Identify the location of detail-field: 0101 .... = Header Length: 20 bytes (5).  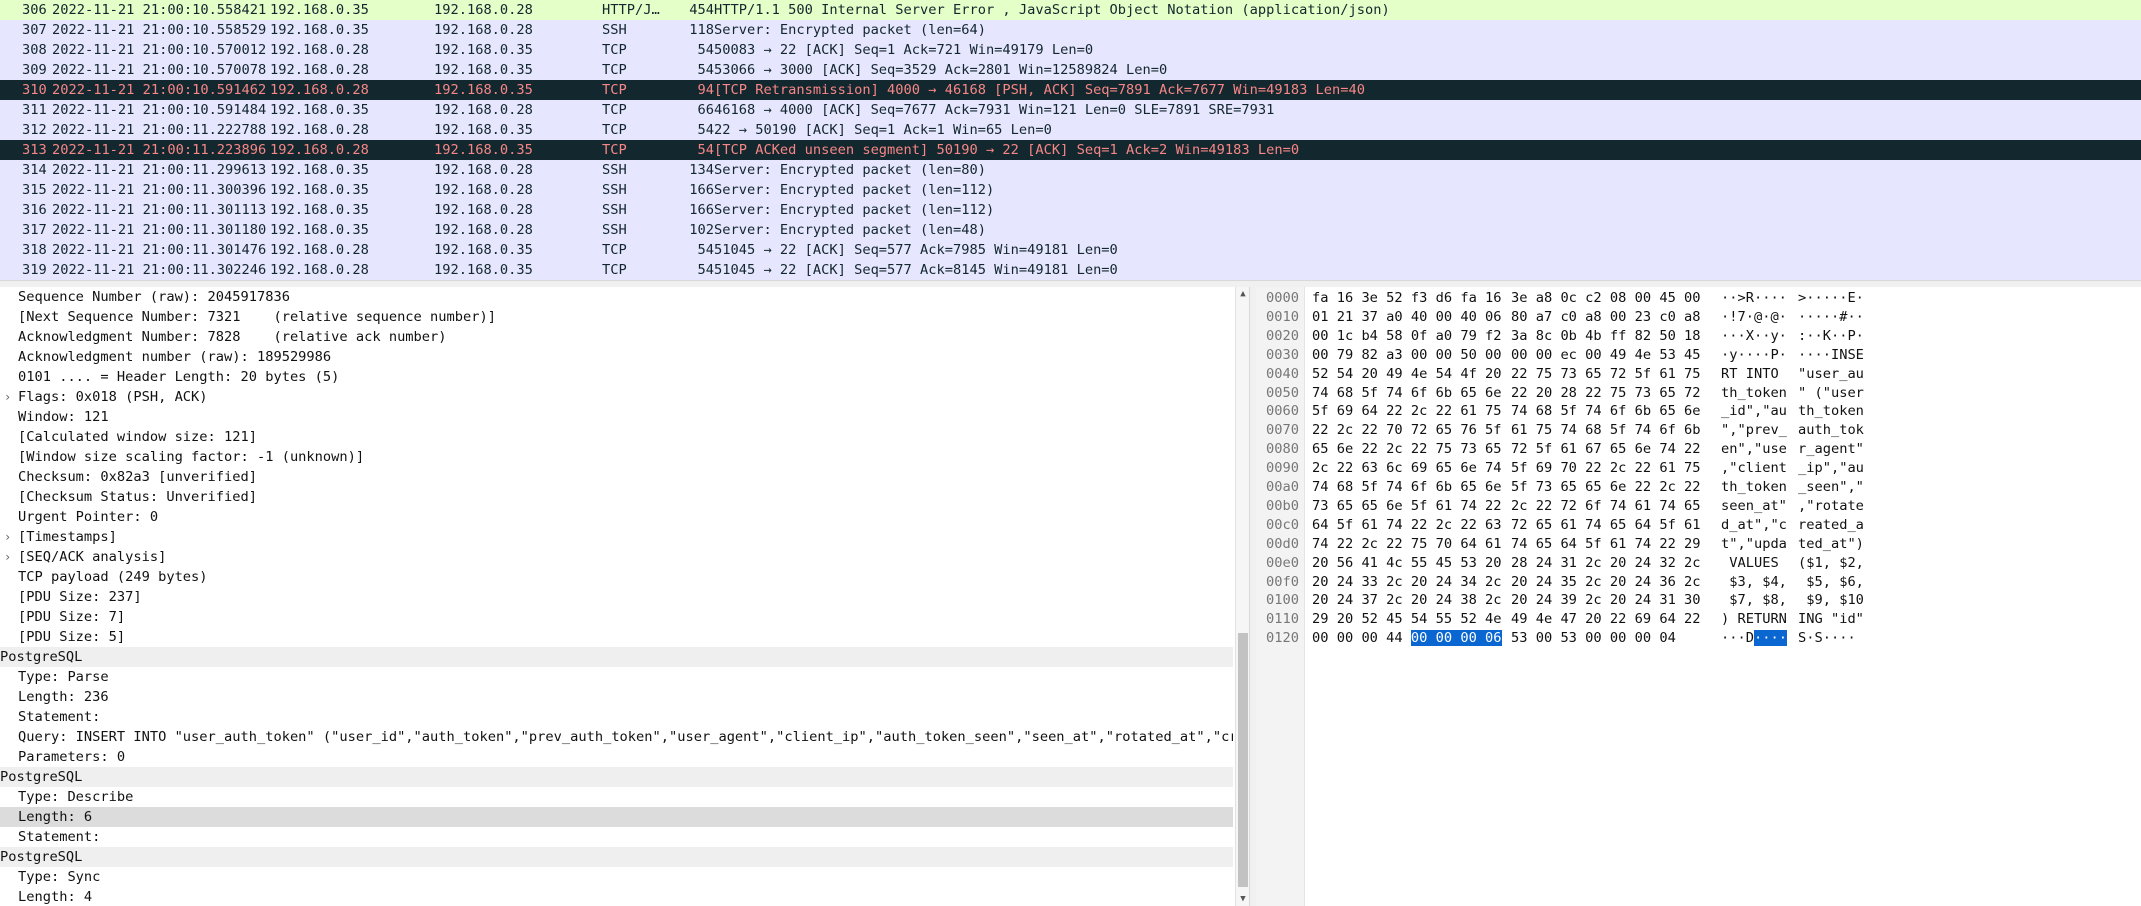
(616, 377).